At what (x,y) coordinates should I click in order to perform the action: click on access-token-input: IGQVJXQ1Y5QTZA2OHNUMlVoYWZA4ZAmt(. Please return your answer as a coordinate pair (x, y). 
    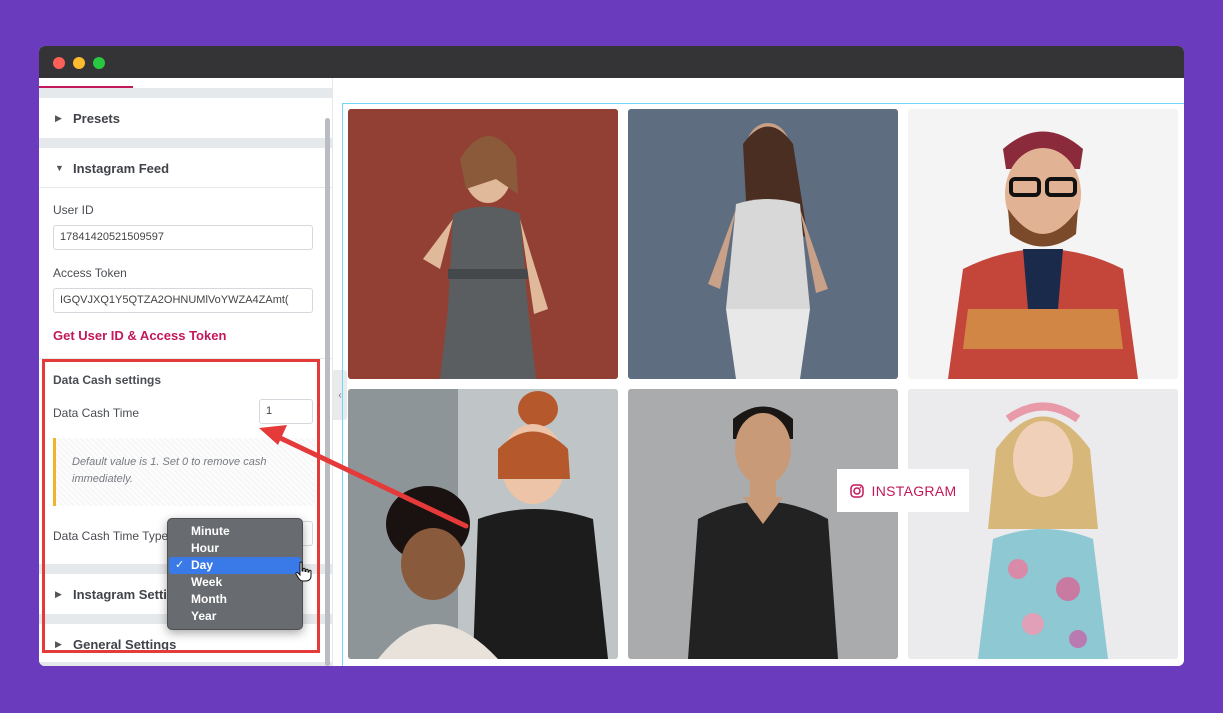
    Looking at the image, I should click on (183, 300).